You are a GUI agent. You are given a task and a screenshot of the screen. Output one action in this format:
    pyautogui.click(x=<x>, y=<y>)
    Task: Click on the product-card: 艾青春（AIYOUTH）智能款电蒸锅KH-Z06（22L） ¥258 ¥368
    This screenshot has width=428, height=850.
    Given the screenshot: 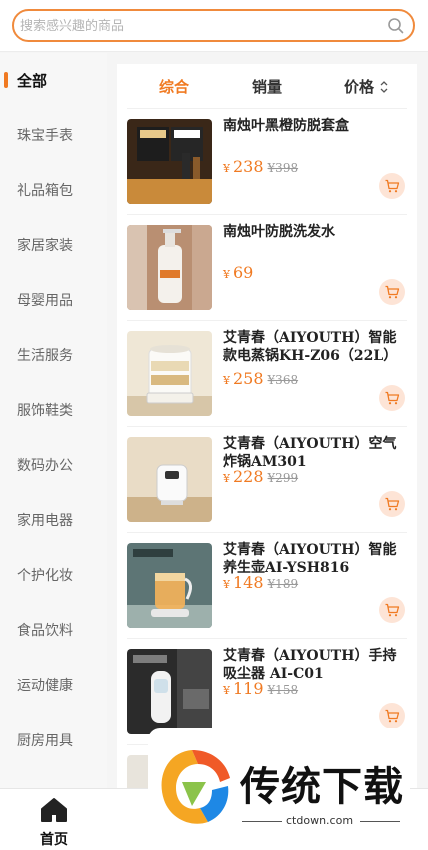 What is the action you would take?
    pyautogui.click(x=267, y=374)
    